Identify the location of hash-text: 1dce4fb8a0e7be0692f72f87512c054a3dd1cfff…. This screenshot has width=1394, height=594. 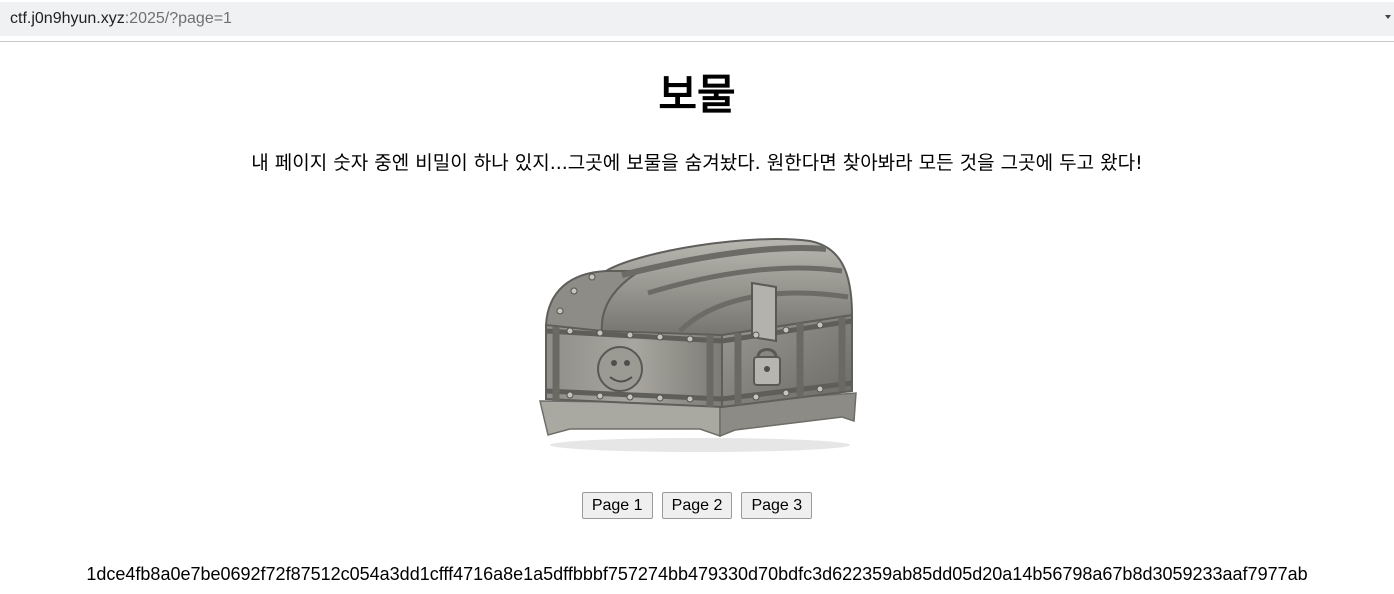
(697, 574).